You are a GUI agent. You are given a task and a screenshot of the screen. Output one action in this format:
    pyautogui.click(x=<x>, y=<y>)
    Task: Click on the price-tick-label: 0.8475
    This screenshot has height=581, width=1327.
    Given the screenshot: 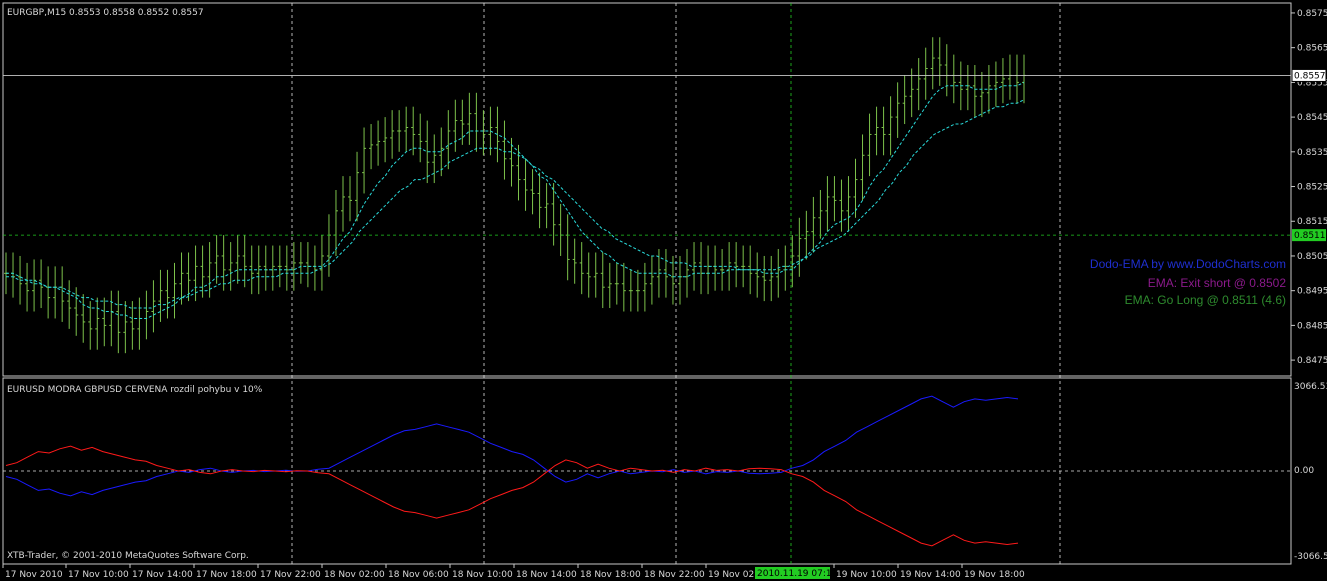 What is the action you would take?
    pyautogui.click(x=1312, y=361)
    